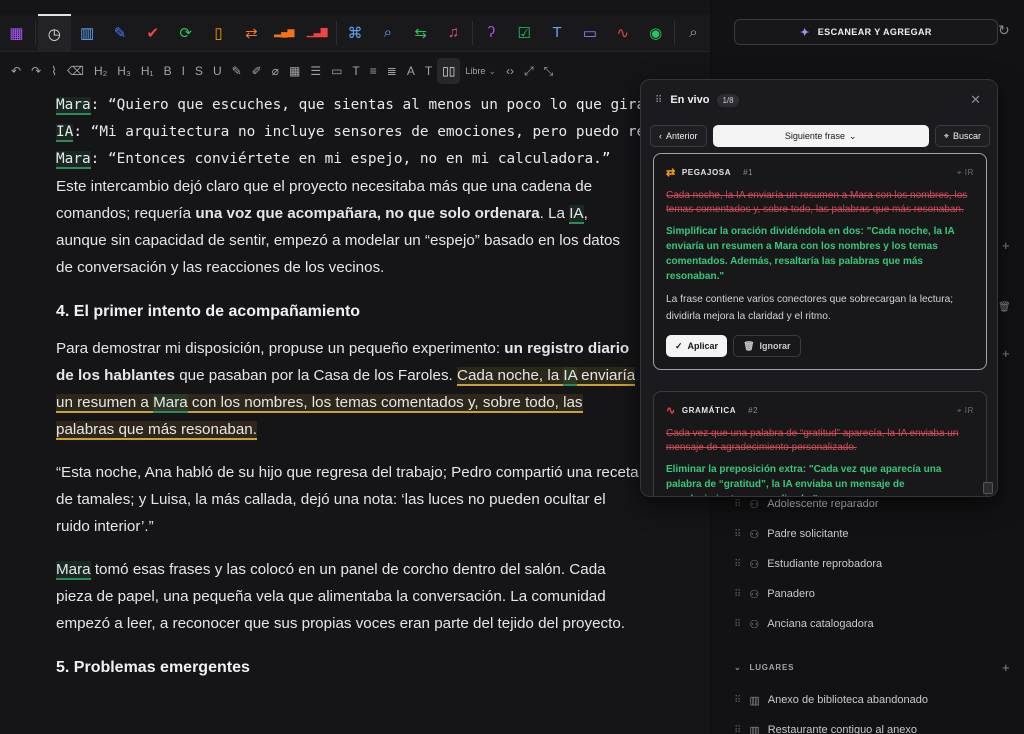 This screenshot has height=734, width=1024. What do you see at coordinates (820, 136) in the screenshot?
I see `next-sentence-button: Siguiente frase ⌄` at bounding box center [820, 136].